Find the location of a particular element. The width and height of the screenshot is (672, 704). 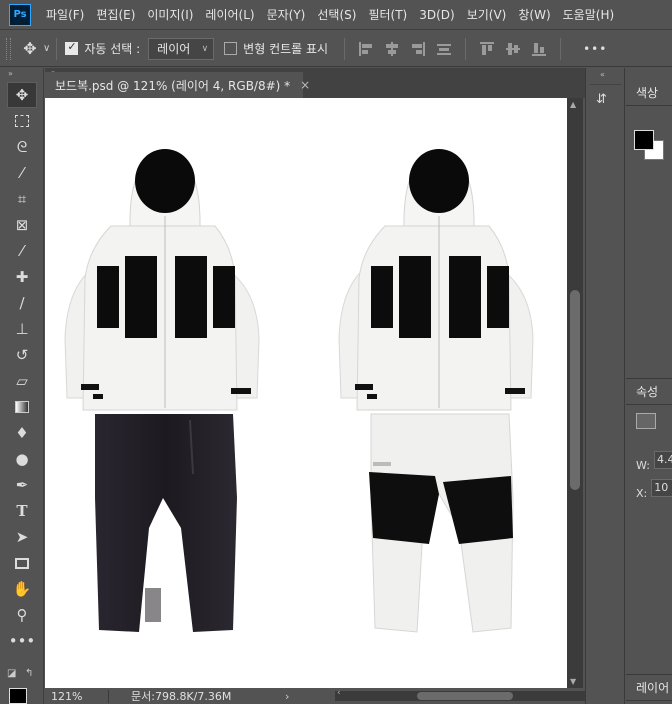

scroll-down-icon: ▼ is located at coordinates (573, 681).